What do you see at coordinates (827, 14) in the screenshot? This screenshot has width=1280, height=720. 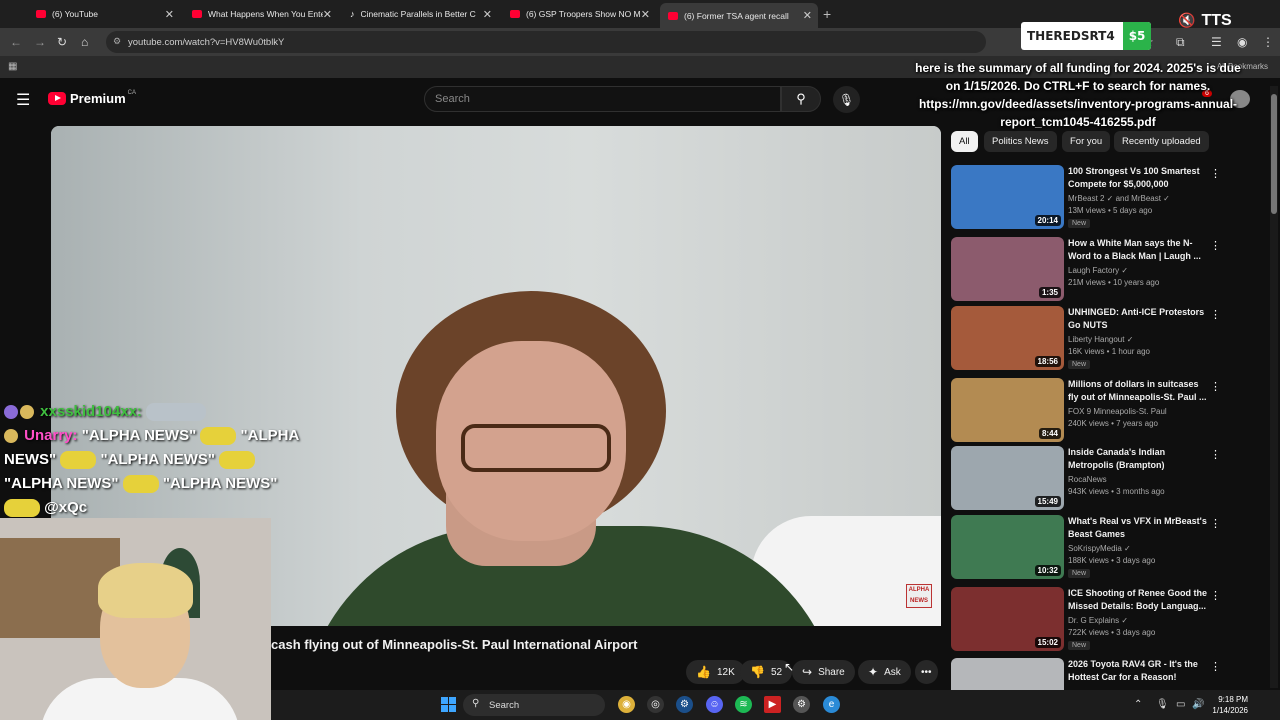 I see `new-tab-button: +` at bounding box center [827, 14].